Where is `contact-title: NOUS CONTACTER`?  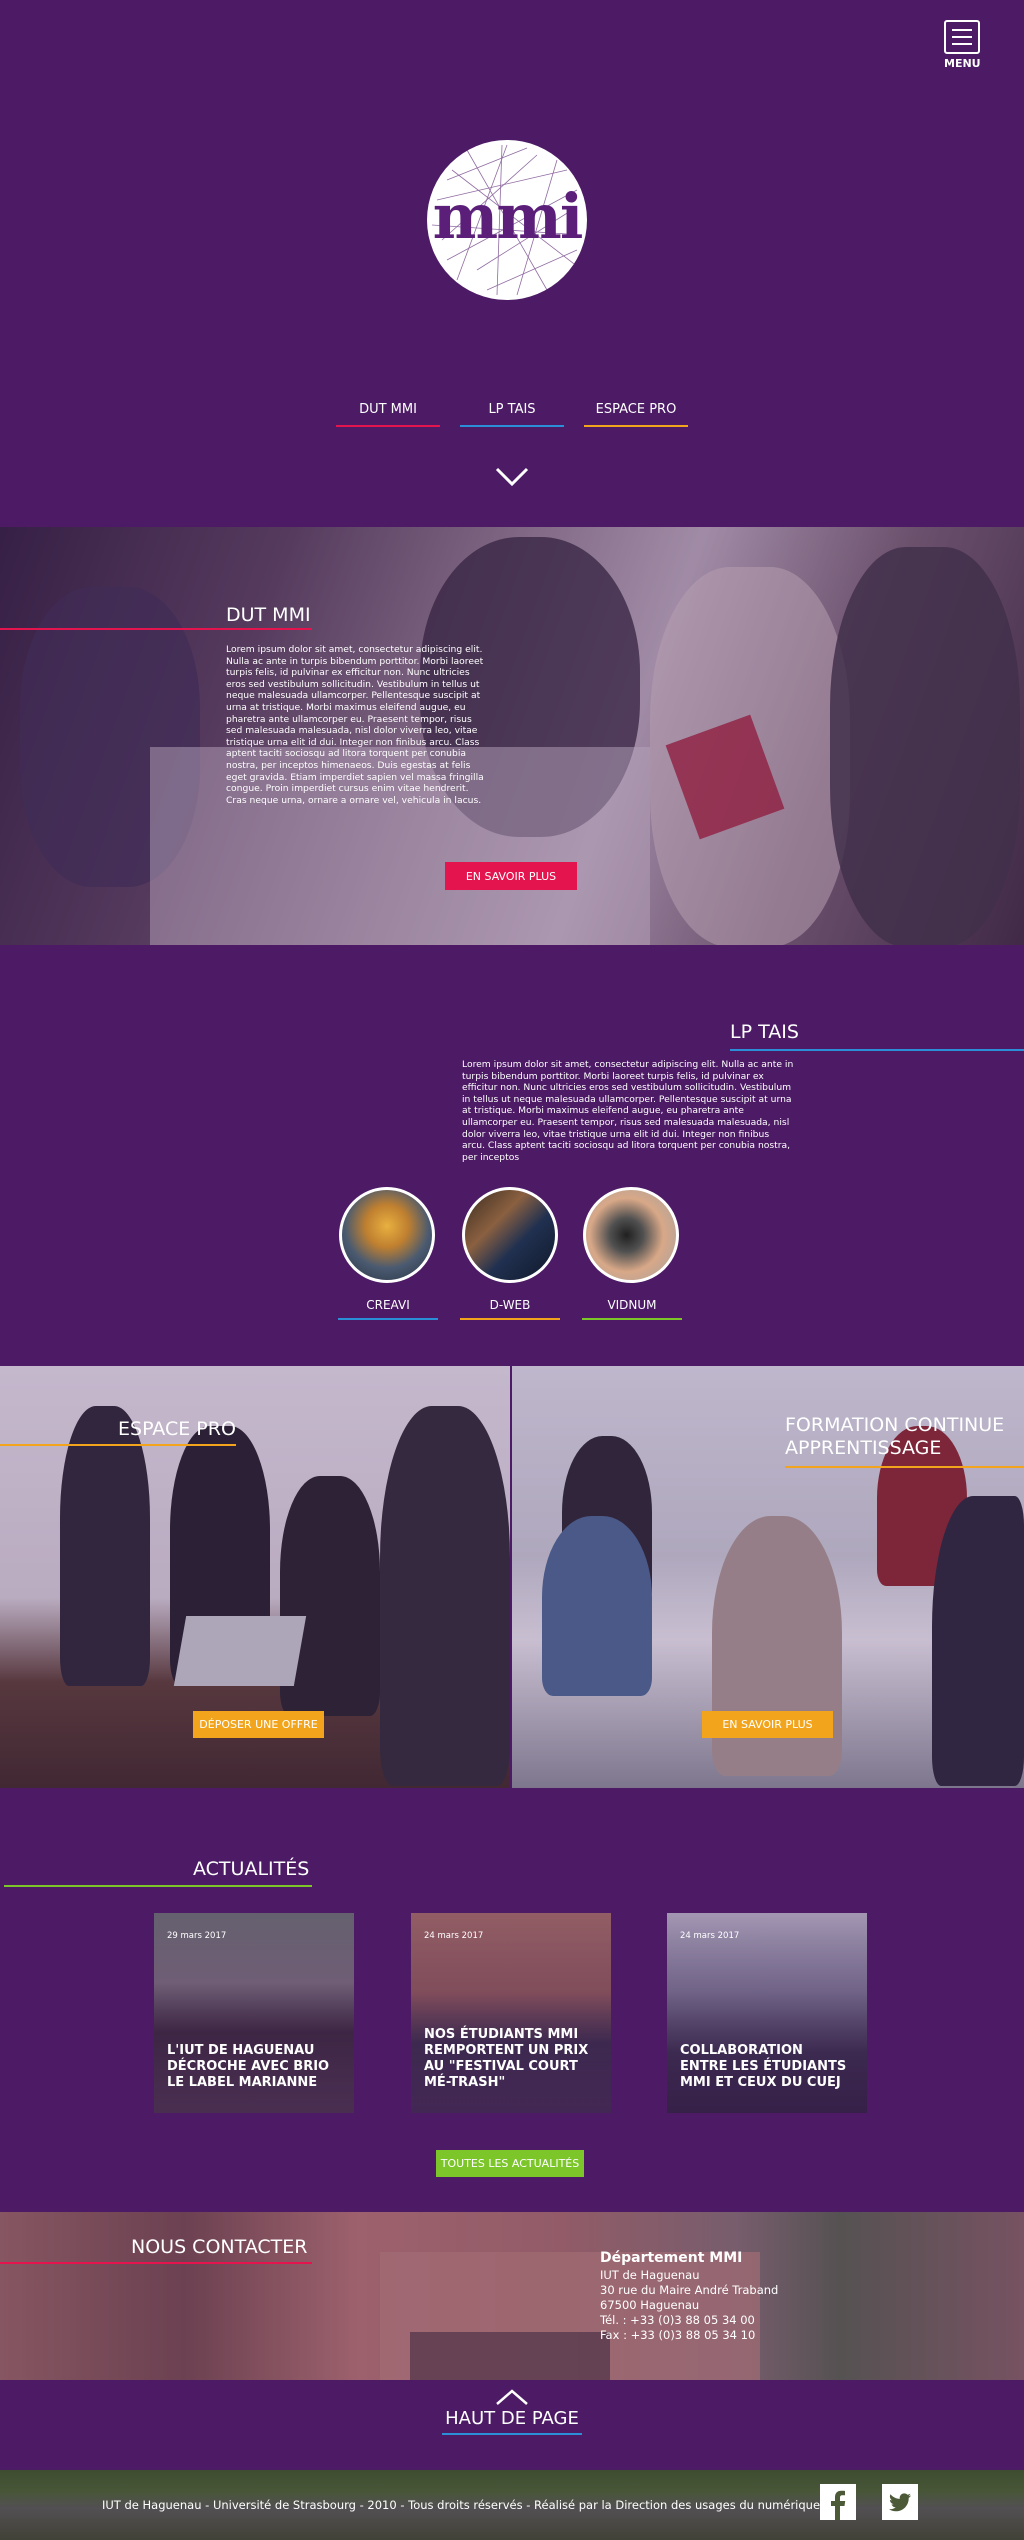
contact-title: NOUS CONTACTER is located at coordinates (219, 2247).